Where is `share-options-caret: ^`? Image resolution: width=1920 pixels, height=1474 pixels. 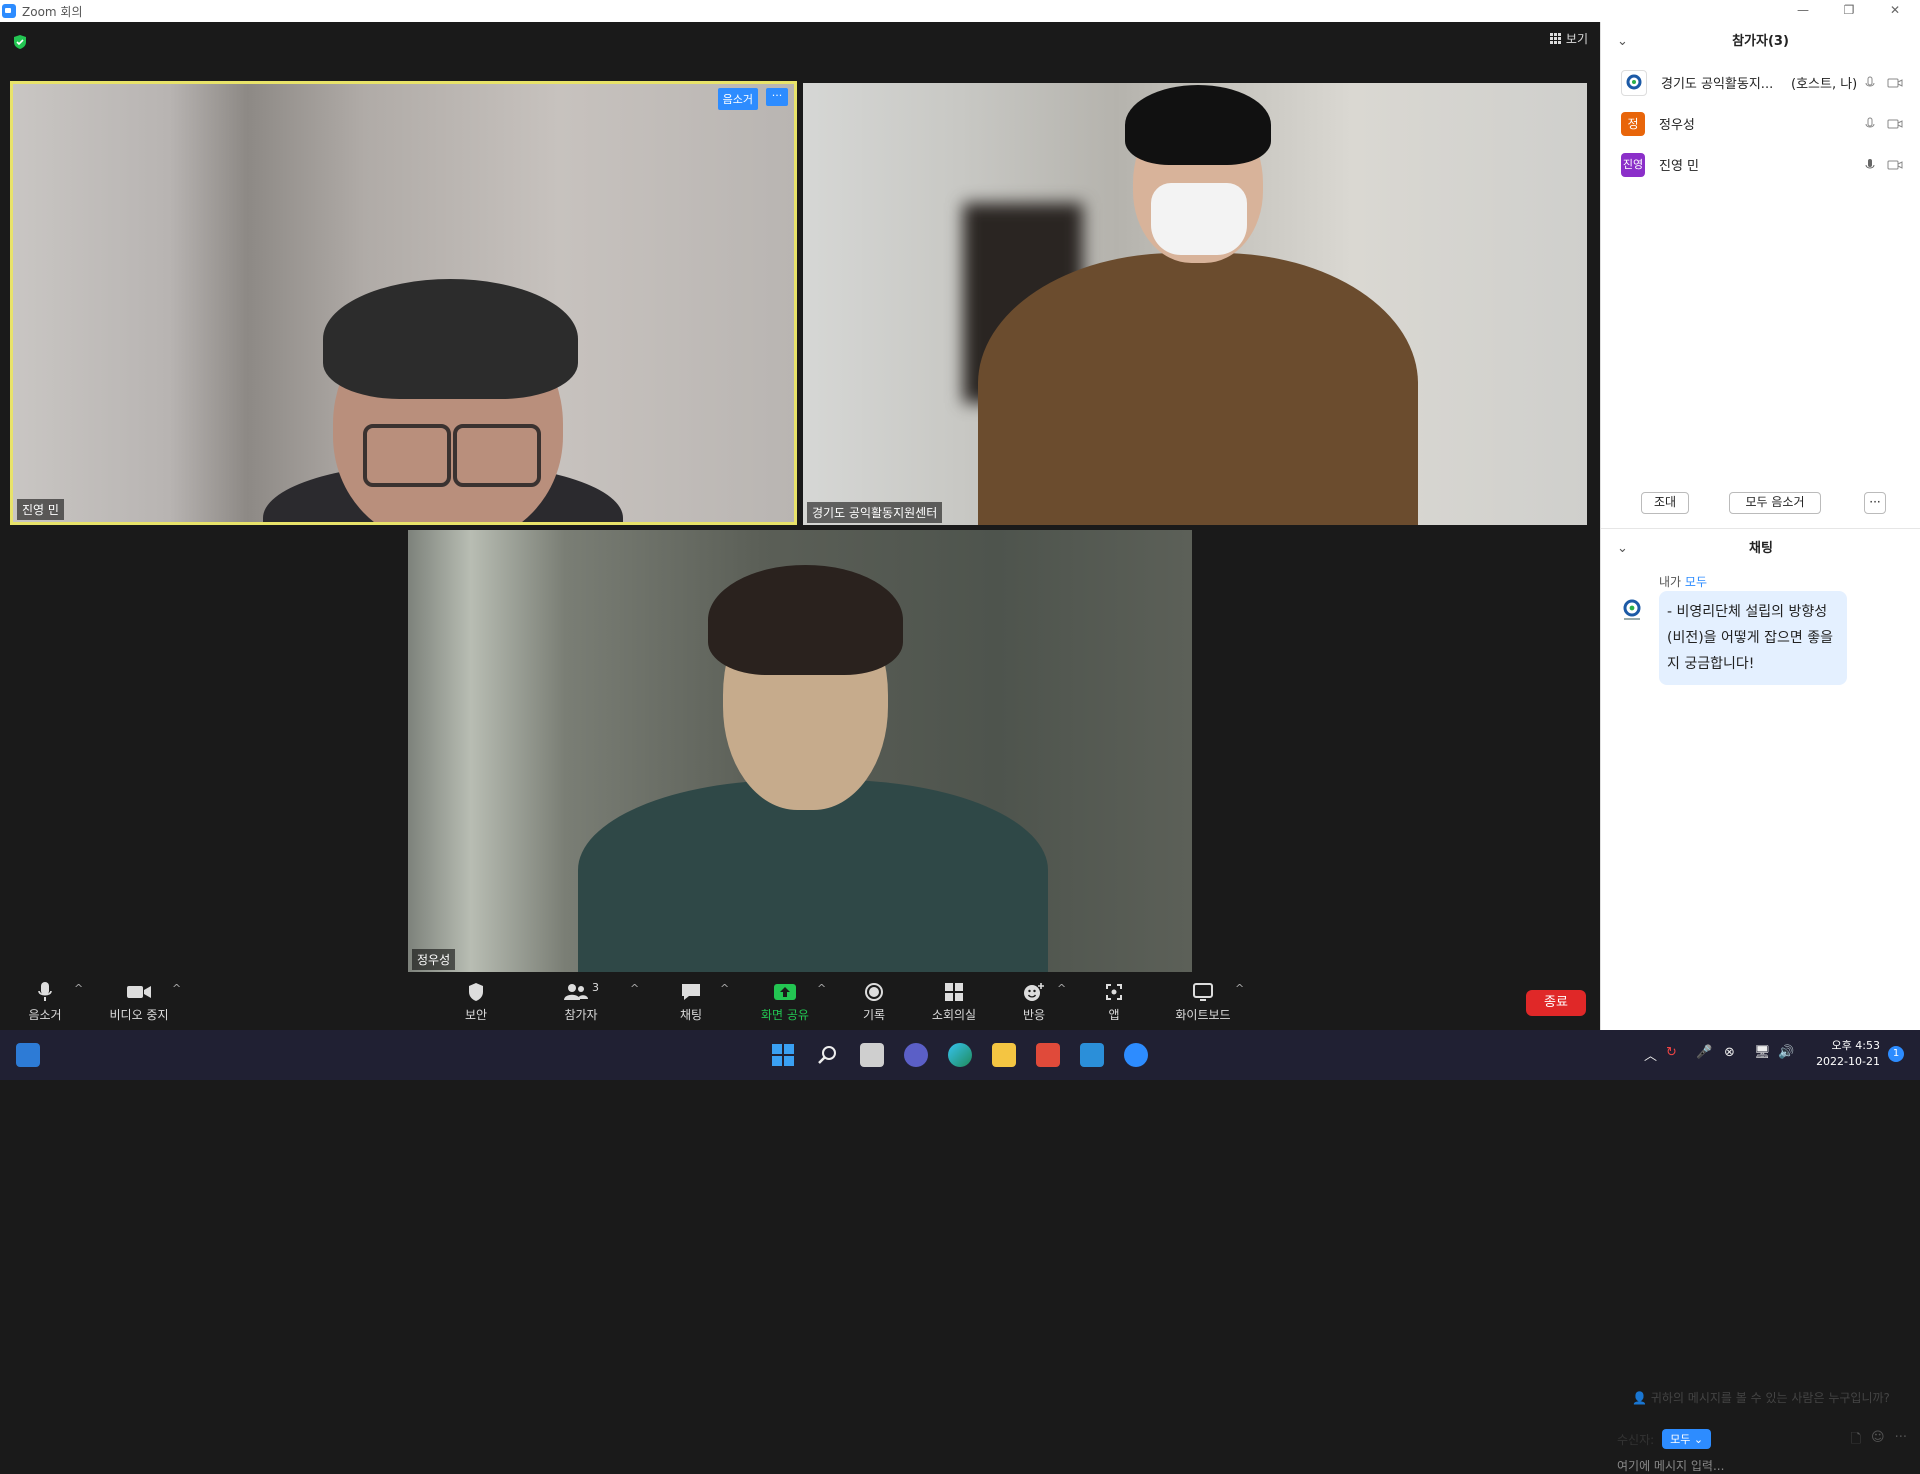 share-options-caret: ^ is located at coordinates (821, 988).